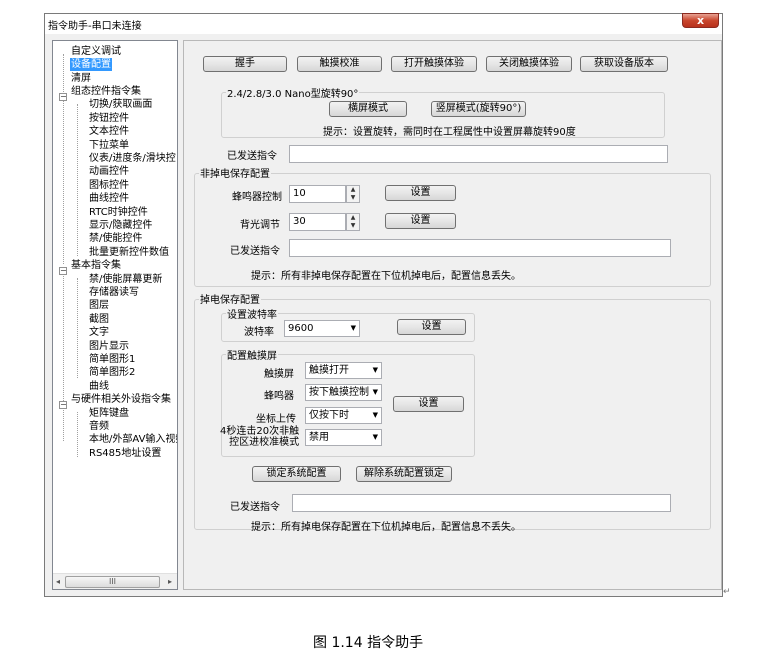 This screenshot has height=663, width=769. Describe the element at coordinates (480, 248) in the screenshot. I see `volatile-sent-field` at that location.